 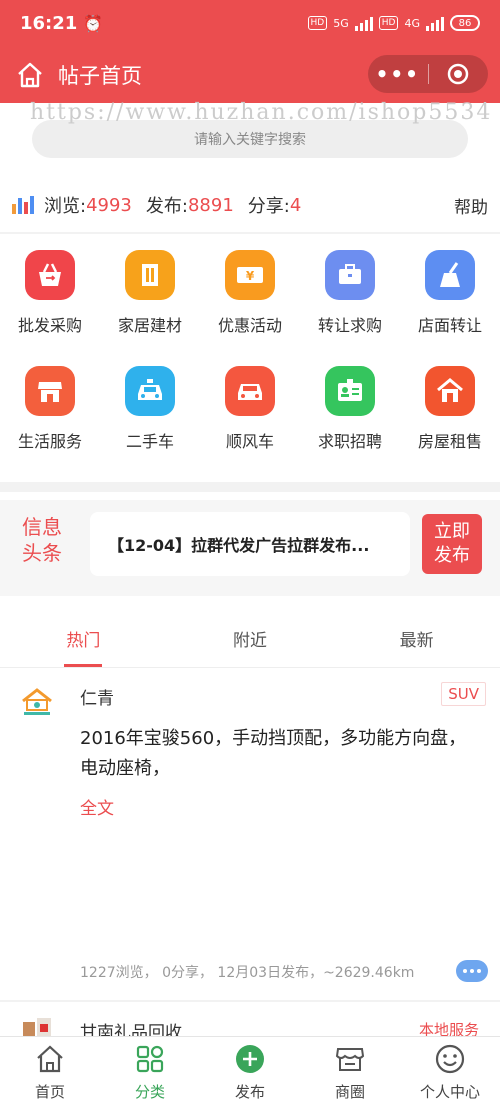 I want to click on status-time: 16:21, so click(x=49, y=23).